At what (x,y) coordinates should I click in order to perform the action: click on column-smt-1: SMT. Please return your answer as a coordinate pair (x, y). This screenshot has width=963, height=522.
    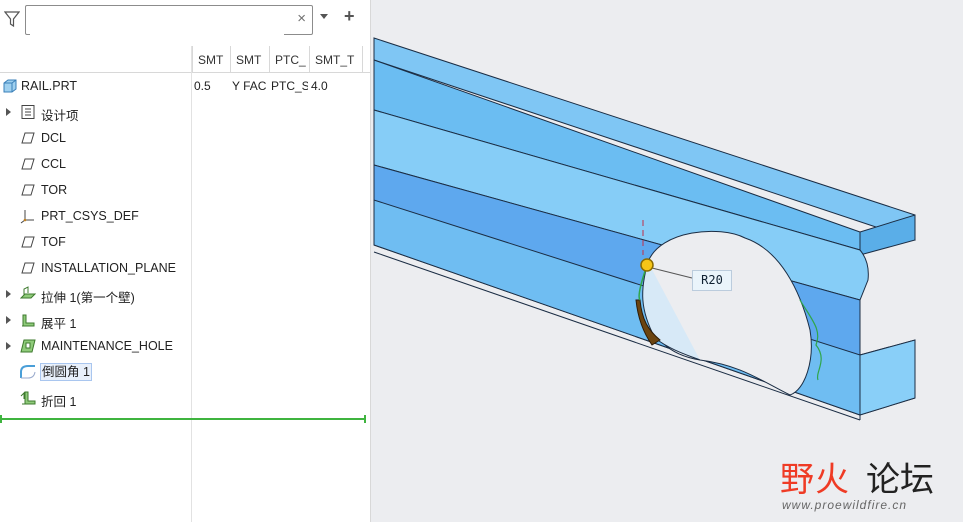
    Looking at the image, I should click on (211, 59).